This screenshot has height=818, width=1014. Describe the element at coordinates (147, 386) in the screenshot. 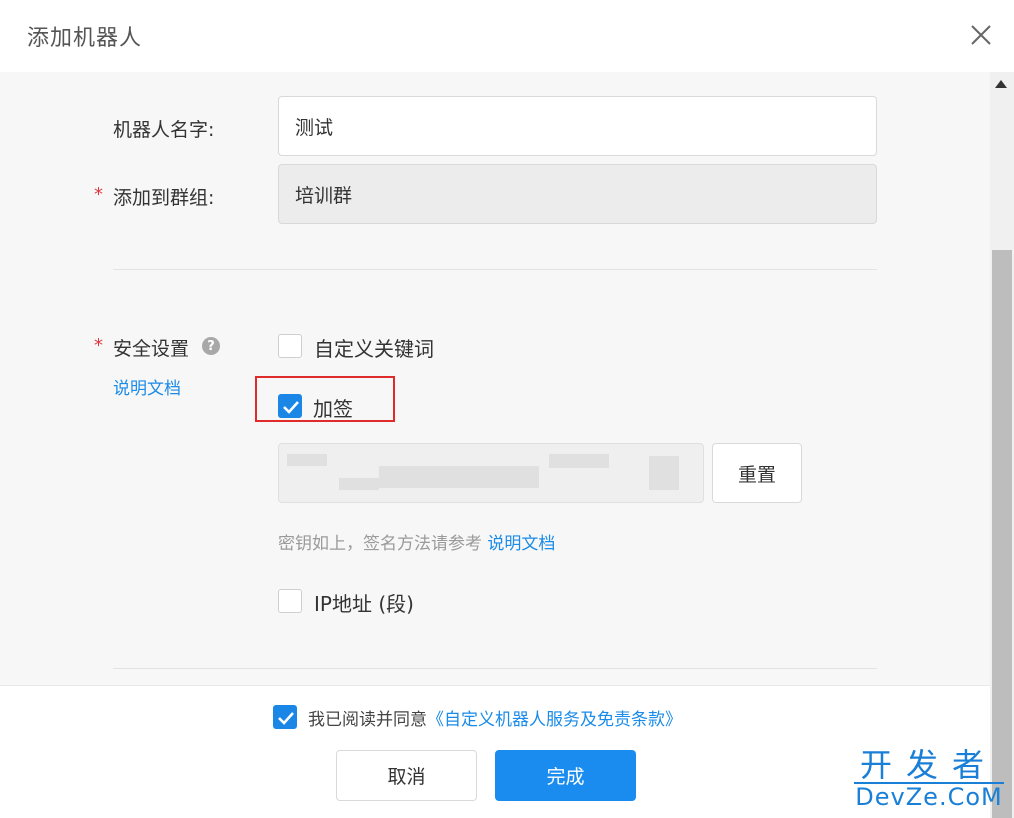

I see `doc-link: 说明文档` at that location.